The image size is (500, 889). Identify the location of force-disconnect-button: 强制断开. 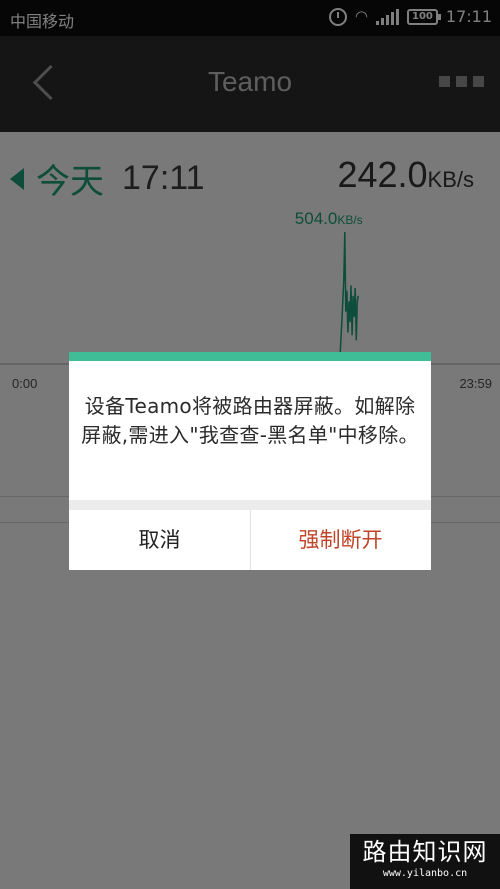
(340, 540).